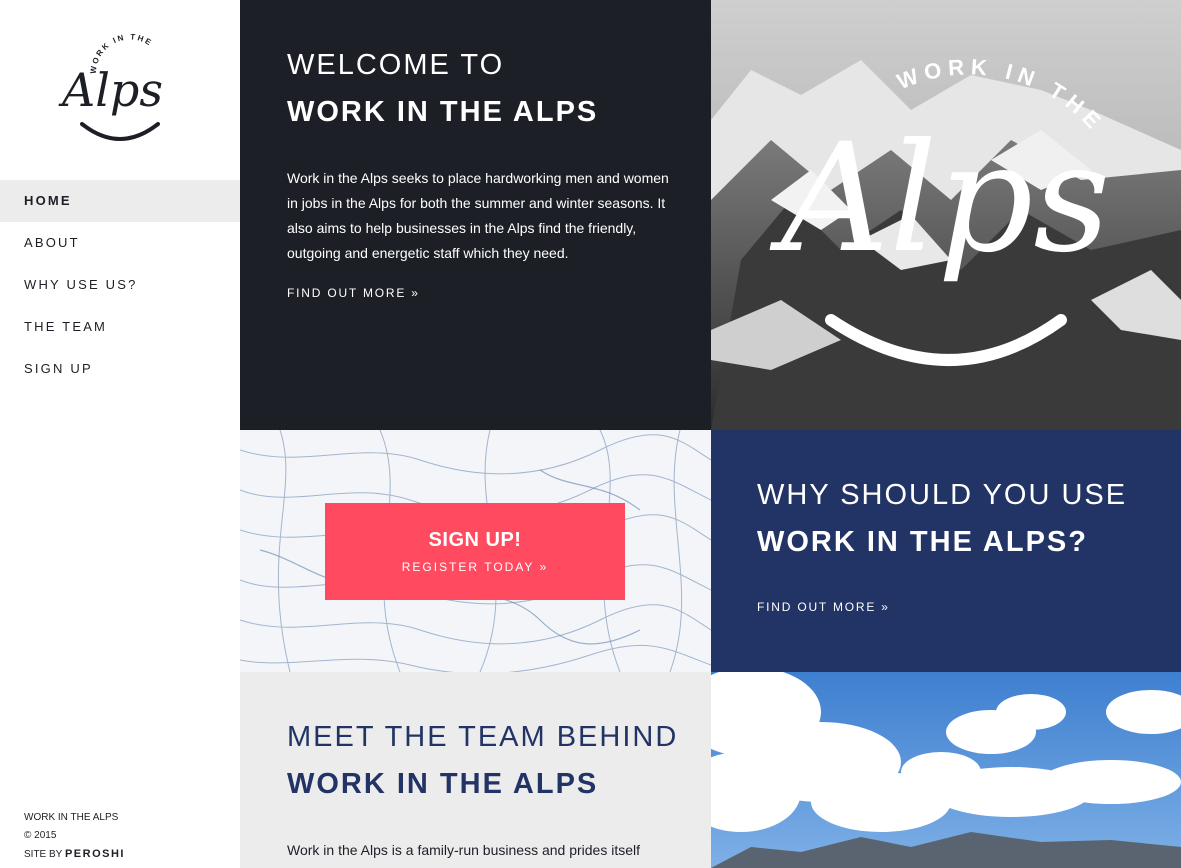 The width and height of the screenshot is (1181, 868). I want to click on nav-item-home: HOME, so click(120, 201).